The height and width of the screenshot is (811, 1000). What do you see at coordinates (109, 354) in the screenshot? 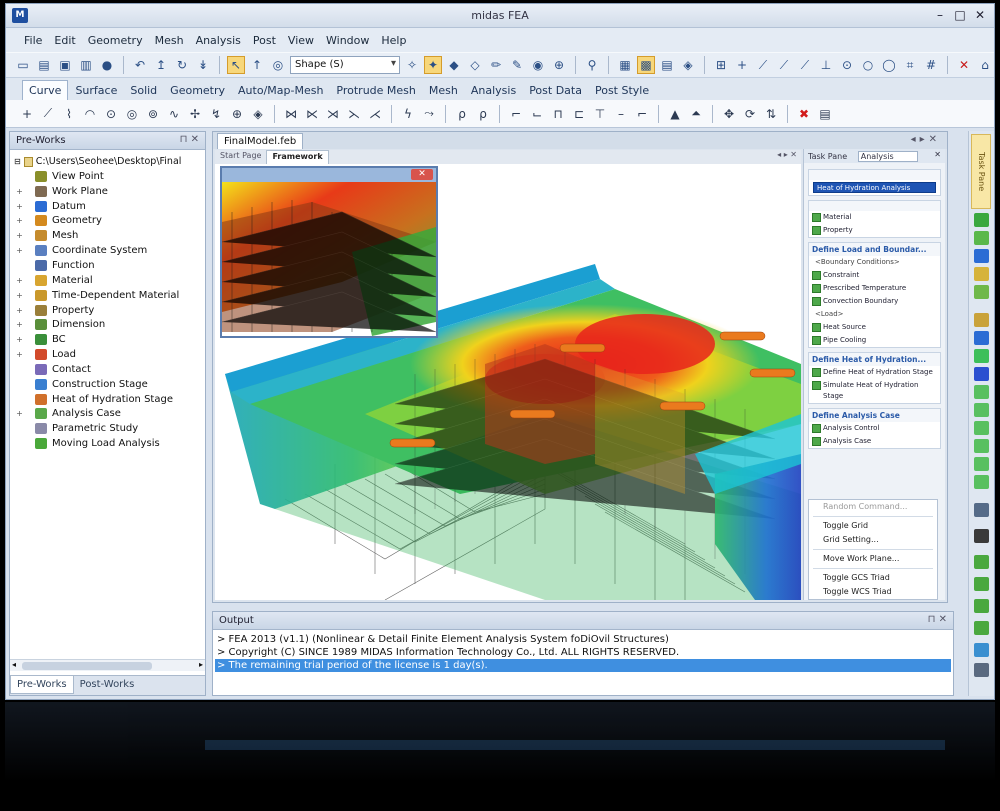
I see `tree-item: + Load` at bounding box center [109, 354].